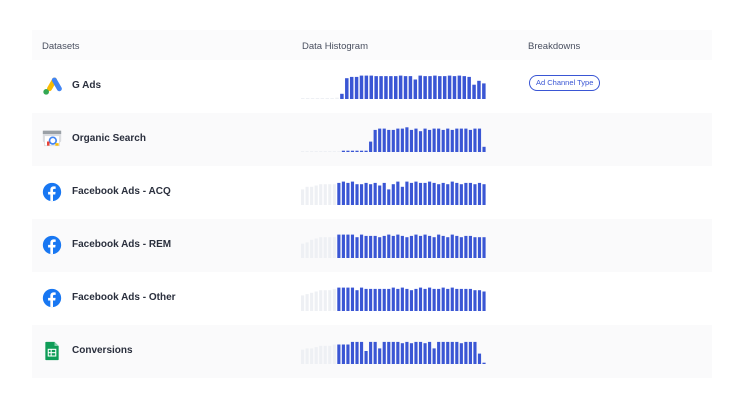 The height and width of the screenshot is (408, 743). What do you see at coordinates (554, 46) in the screenshot?
I see `column-header-breakdowns: Breakdowns` at bounding box center [554, 46].